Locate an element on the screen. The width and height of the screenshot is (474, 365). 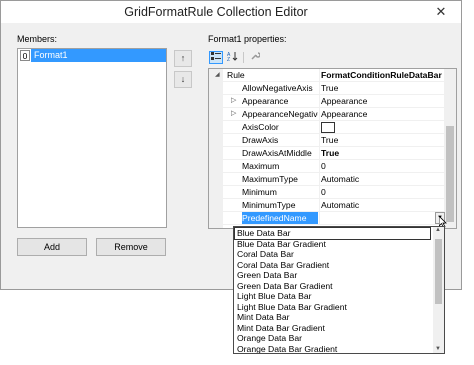
window-title: GridFormatRule Collection Editor is located at coordinates (216, 12).